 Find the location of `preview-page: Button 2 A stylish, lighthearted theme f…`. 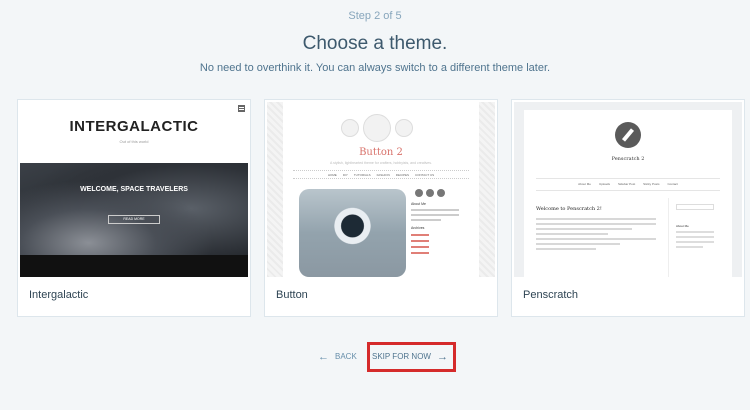

preview-page: Button 2 A stylish, lighthearted theme f… is located at coordinates (381, 189).